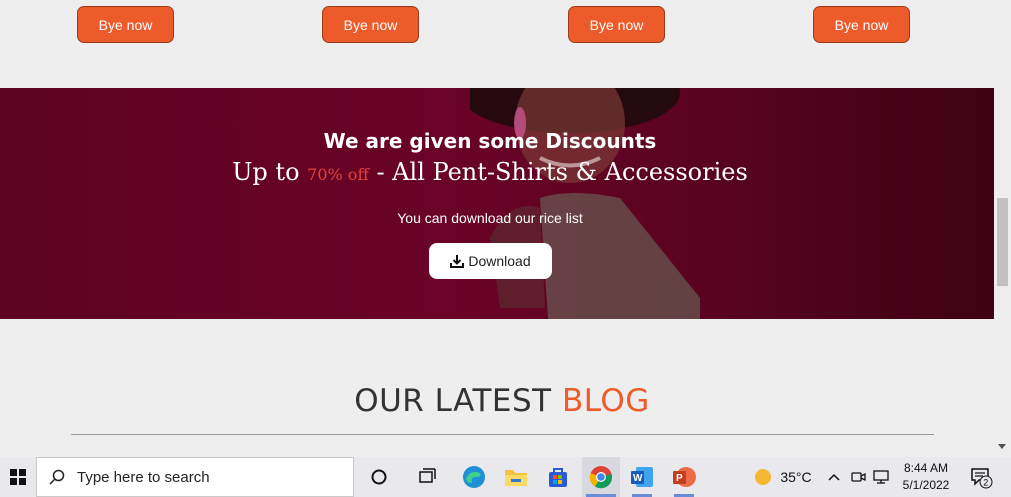 Image resolution: width=1011 pixels, height=497 pixels. Describe the element at coordinates (457, 261) in the screenshot. I see `download-icon` at that location.